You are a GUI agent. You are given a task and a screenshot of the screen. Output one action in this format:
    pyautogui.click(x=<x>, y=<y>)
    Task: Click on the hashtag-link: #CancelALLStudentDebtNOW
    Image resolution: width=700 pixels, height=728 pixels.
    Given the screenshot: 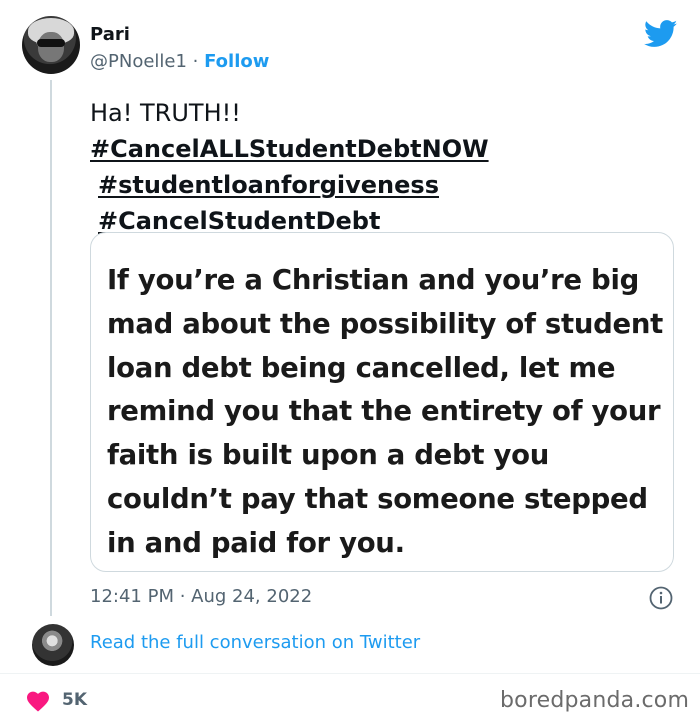 What is the action you would take?
    pyautogui.click(x=370, y=149)
    